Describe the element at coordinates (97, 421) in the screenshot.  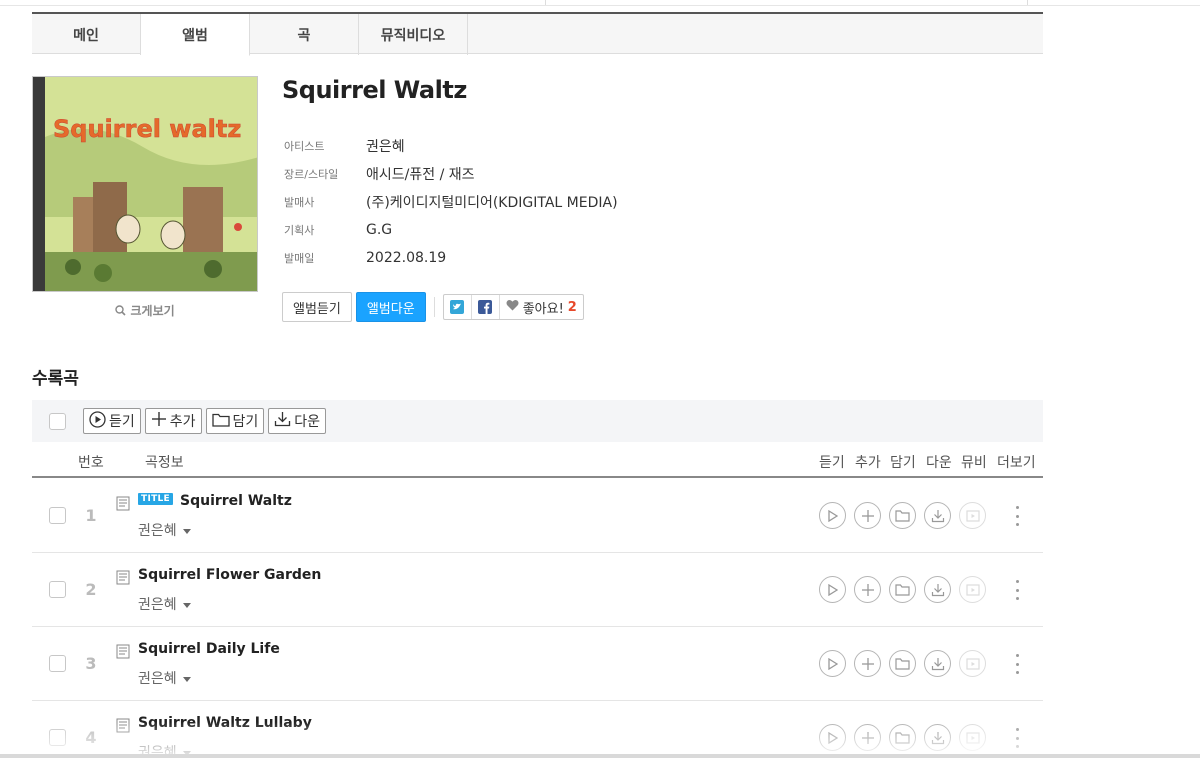
I see `play-circle-icon` at that location.